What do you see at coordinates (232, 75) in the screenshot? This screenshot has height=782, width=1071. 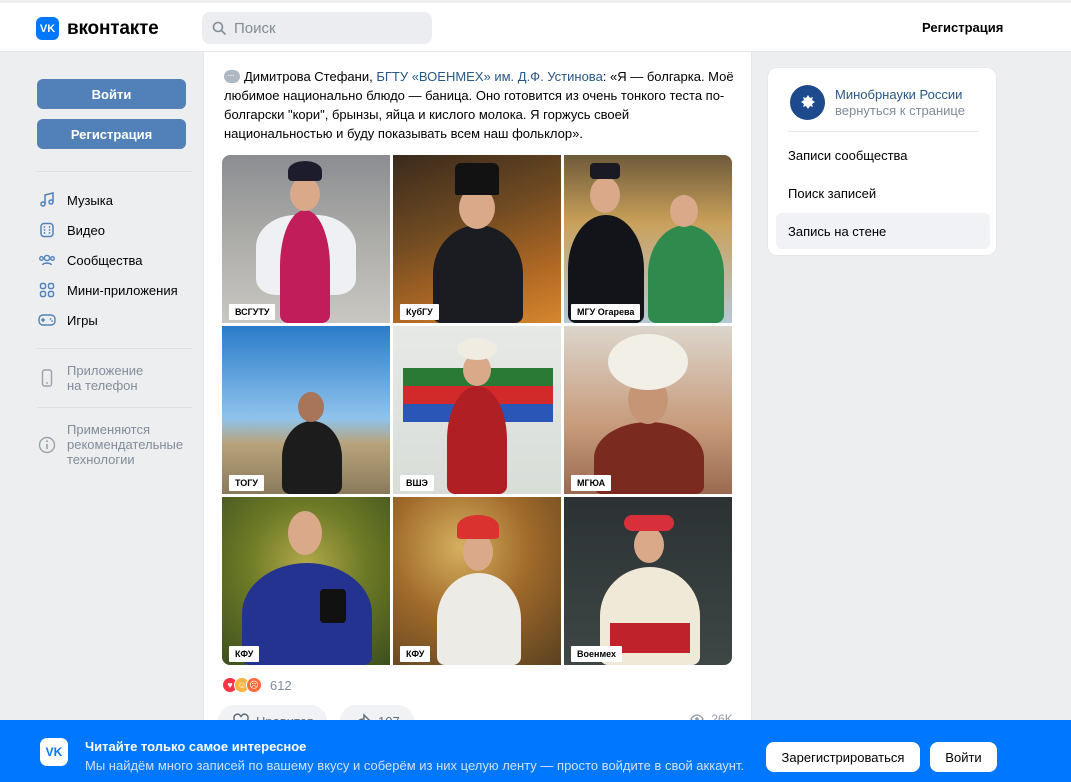 I see `comment-bubble-icon` at bounding box center [232, 75].